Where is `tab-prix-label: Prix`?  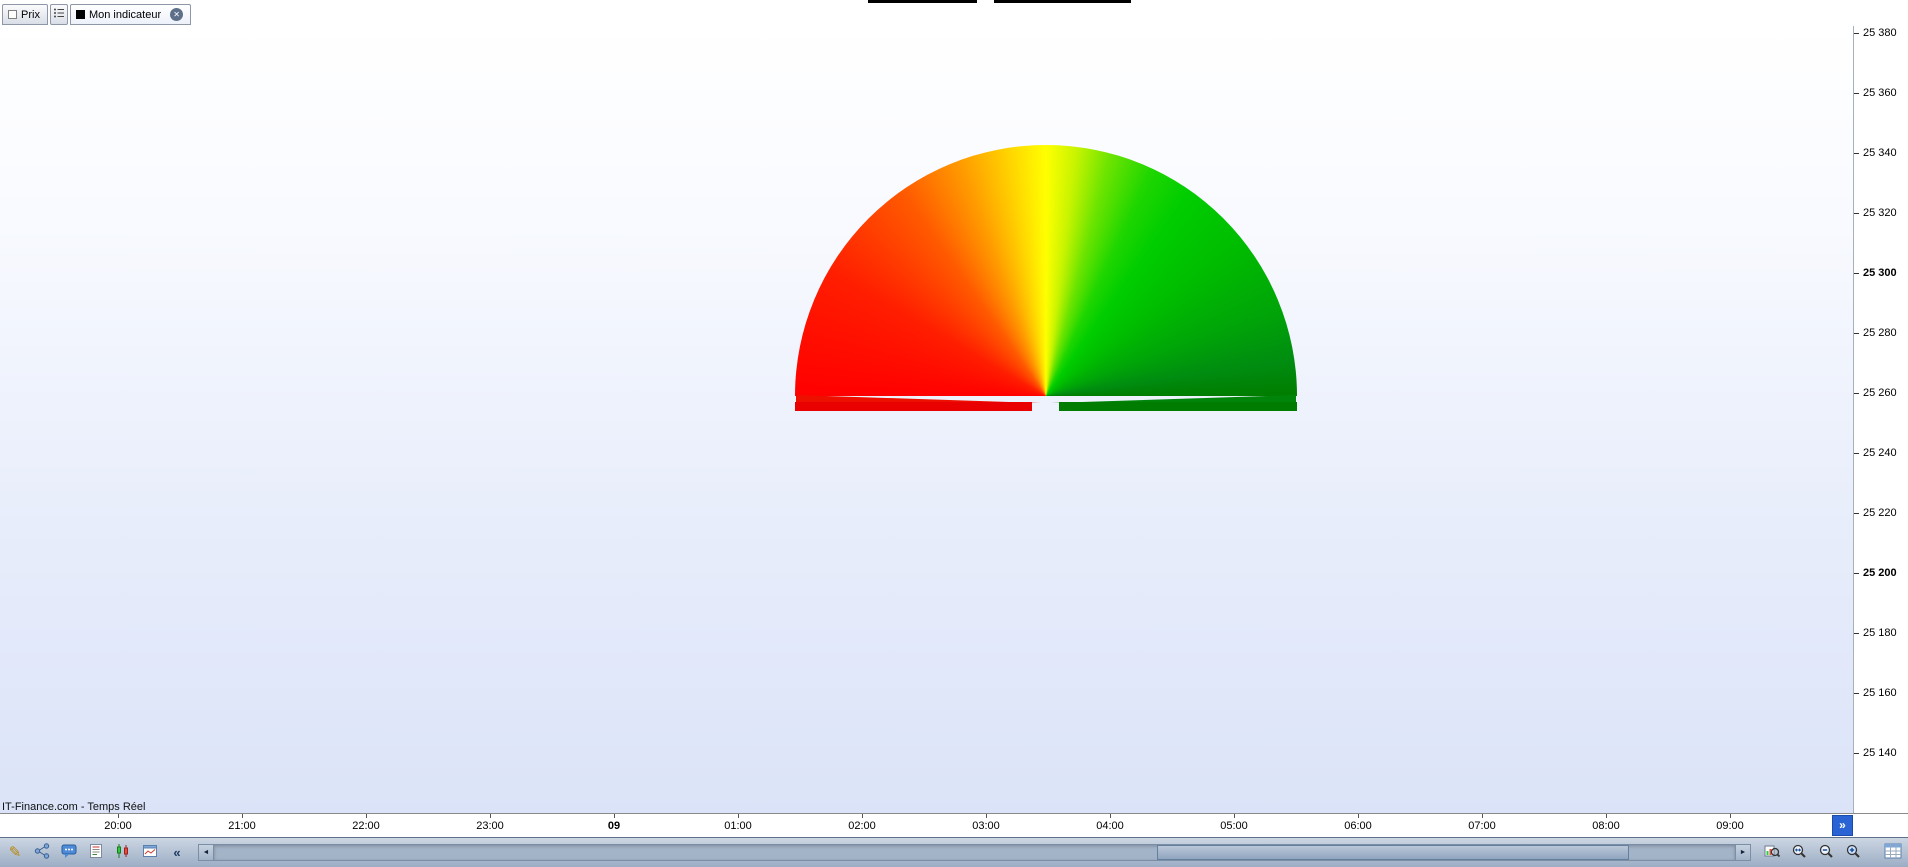 tab-prix-label: Prix is located at coordinates (30, 14).